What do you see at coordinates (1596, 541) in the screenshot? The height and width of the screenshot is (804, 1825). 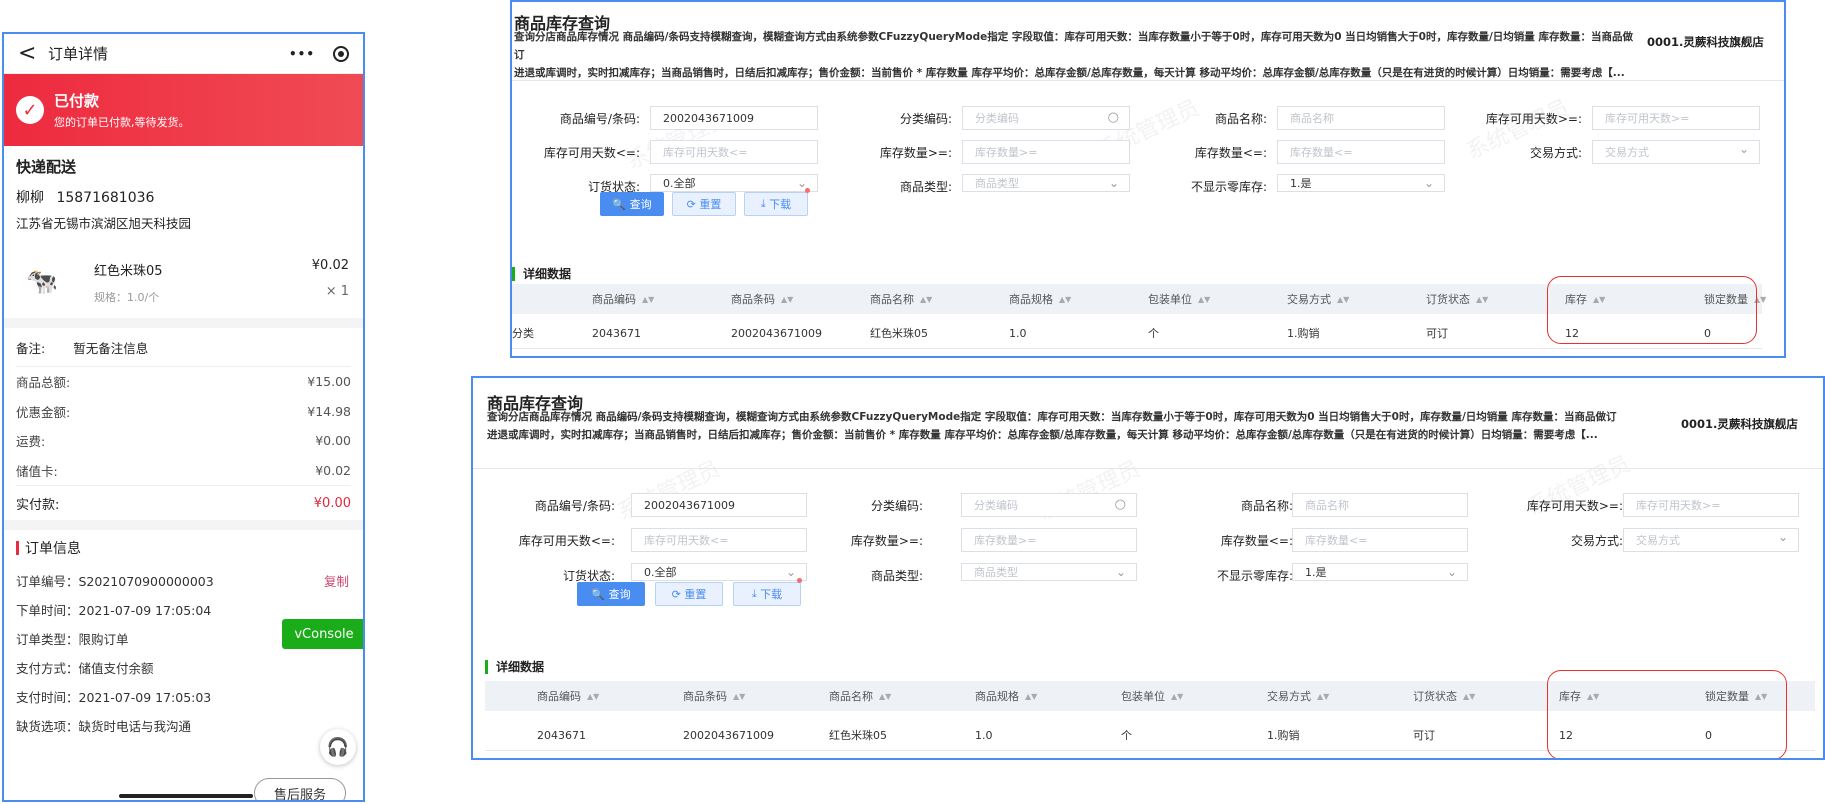 I see `trade-label: 交易方式:` at bounding box center [1596, 541].